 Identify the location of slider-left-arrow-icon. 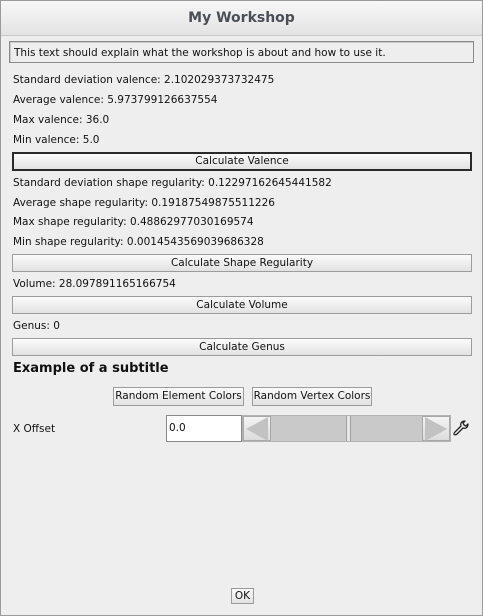
(257, 428).